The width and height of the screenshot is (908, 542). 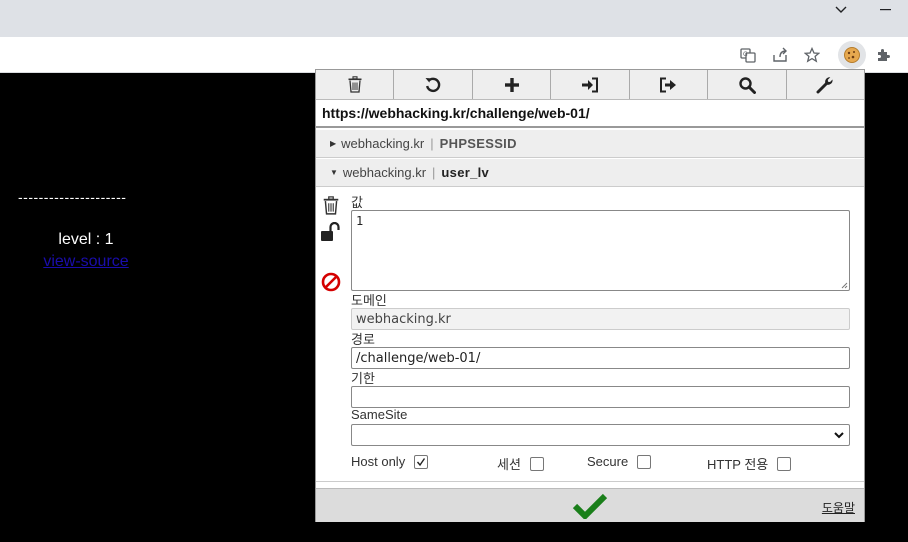 I want to click on popup-toolbar, so click(x=590, y=85).